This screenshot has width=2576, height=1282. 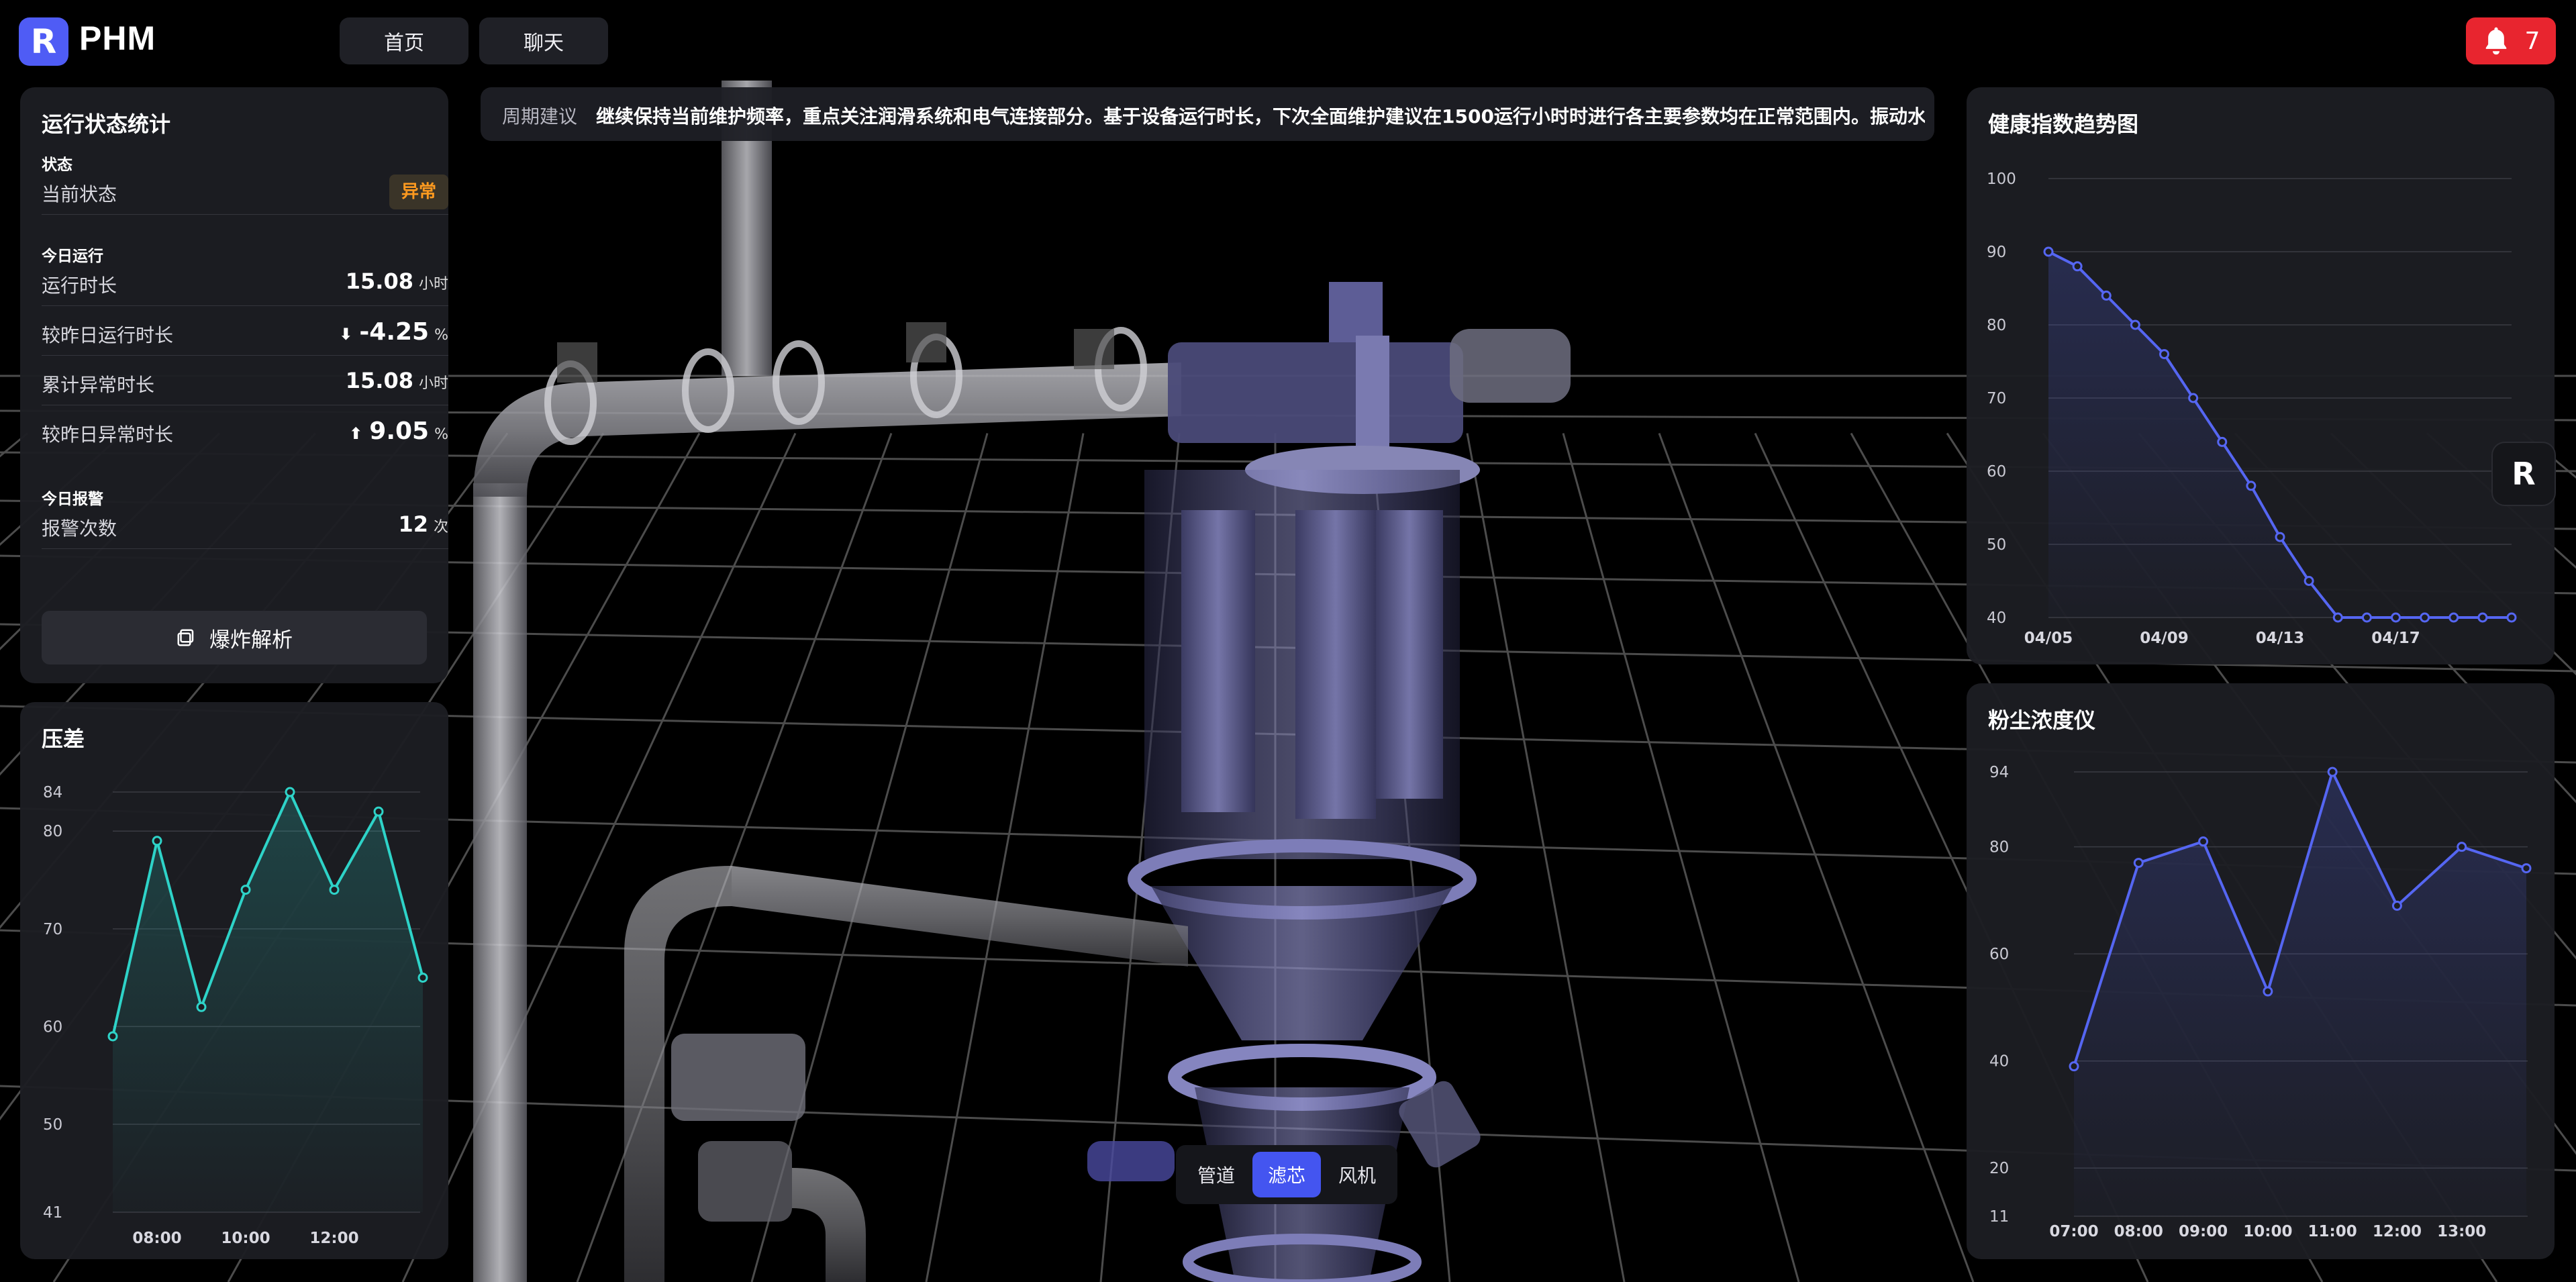 I want to click on layers-icon, so click(x=185, y=637).